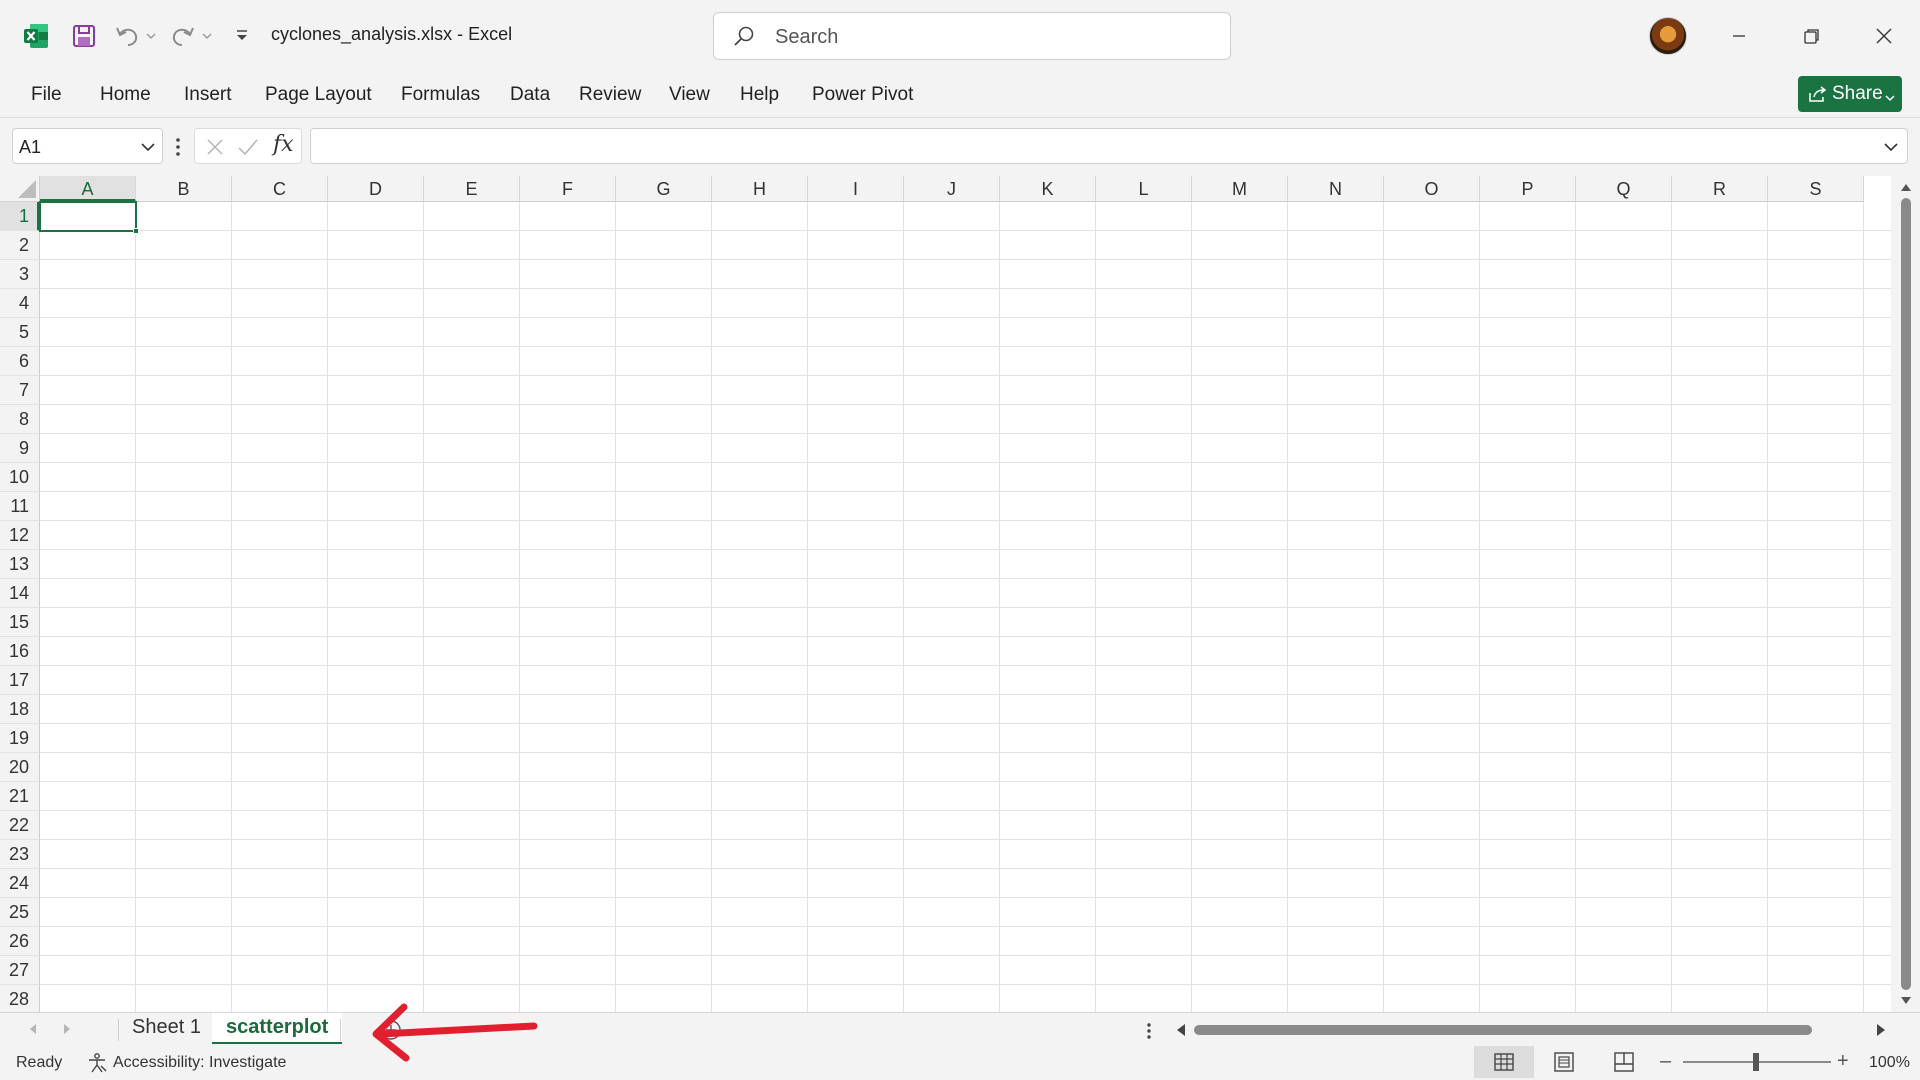 The height and width of the screenshot is (1080, 1920). What do you see at coordinates (1812, 36) in the screenshot?
I see `restore-button` at bounding box center [1812, 36].